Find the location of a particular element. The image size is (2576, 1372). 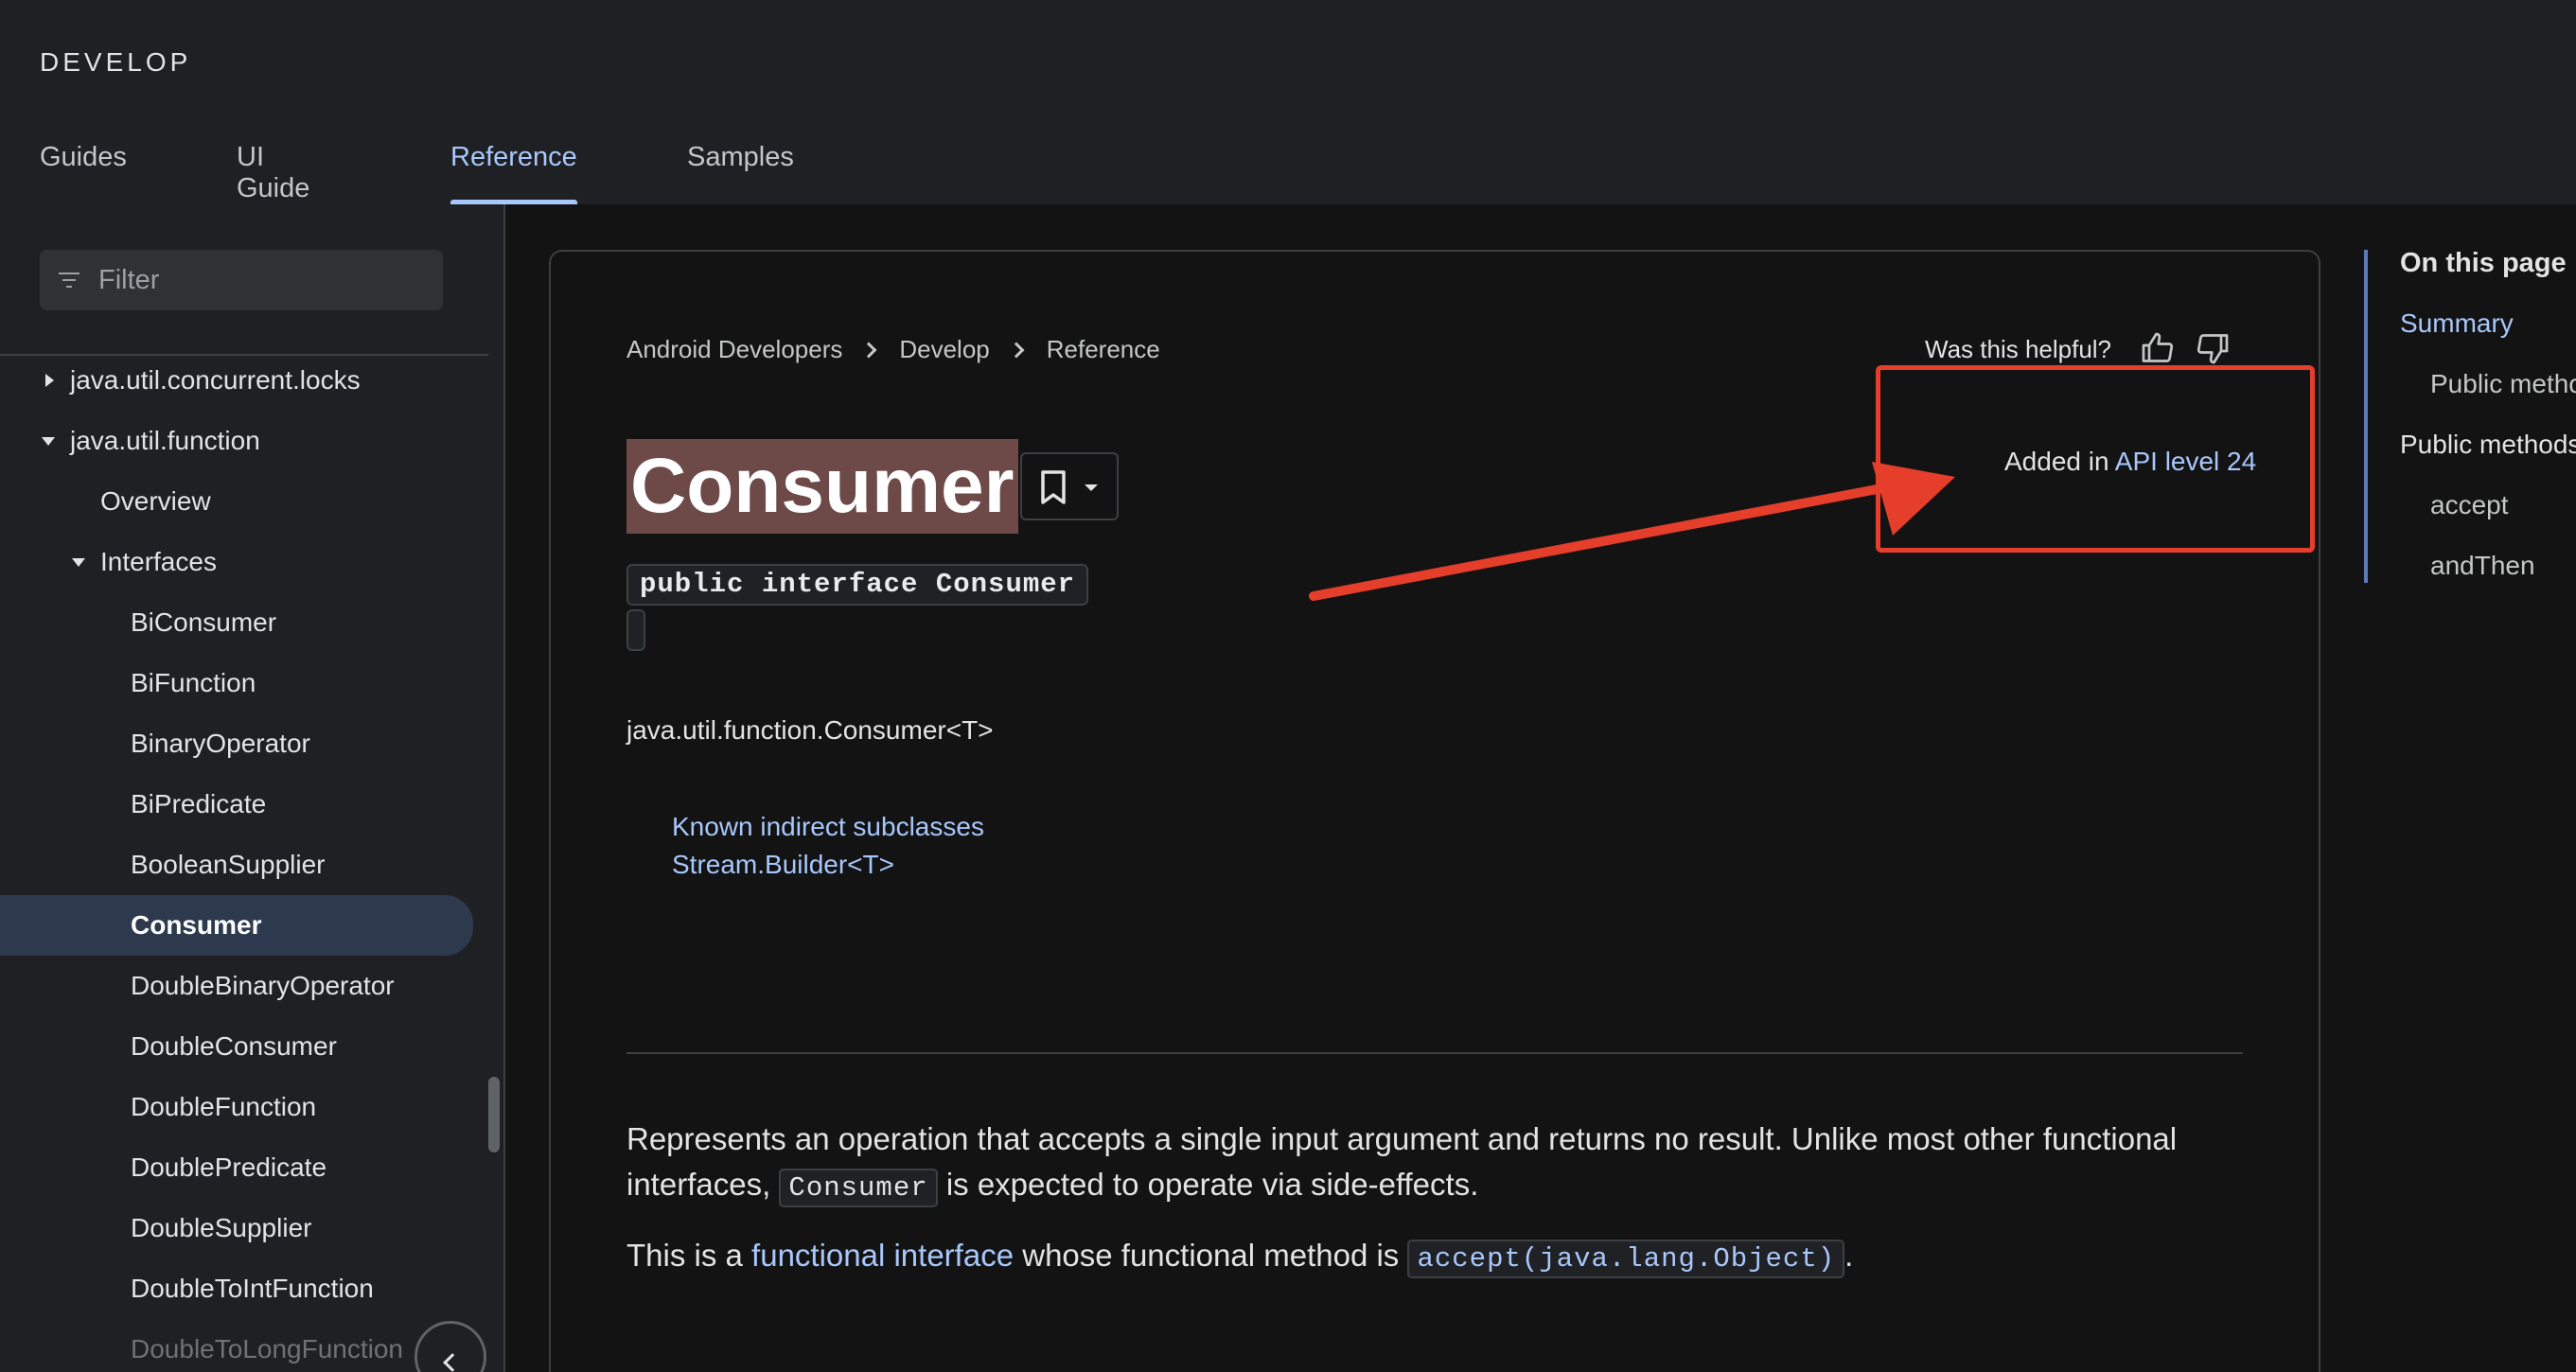

code-block-stub is located at coordinates (635, 630).